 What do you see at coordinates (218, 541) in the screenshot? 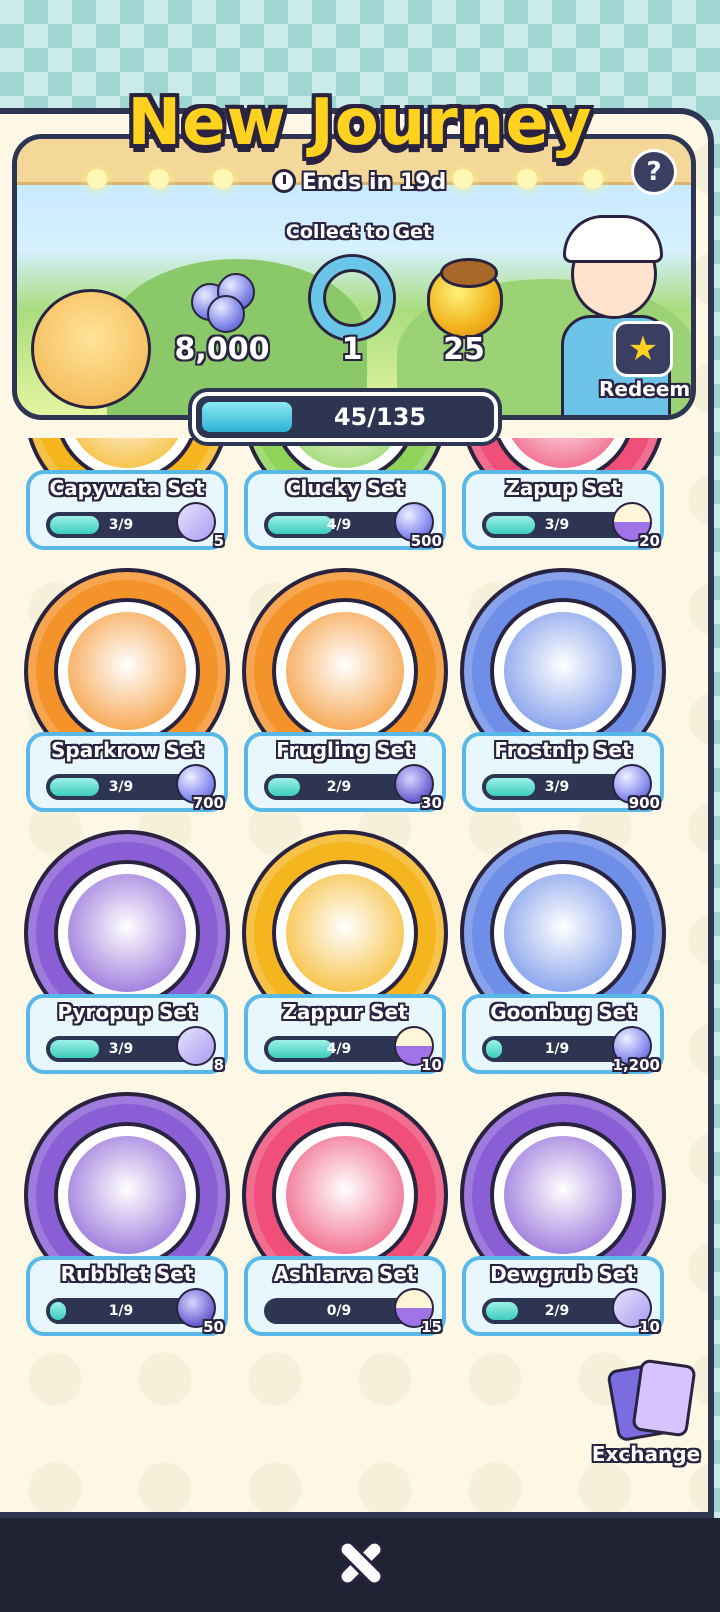
I see `set-reward-amount: 5` at bounding box center [218, 541].